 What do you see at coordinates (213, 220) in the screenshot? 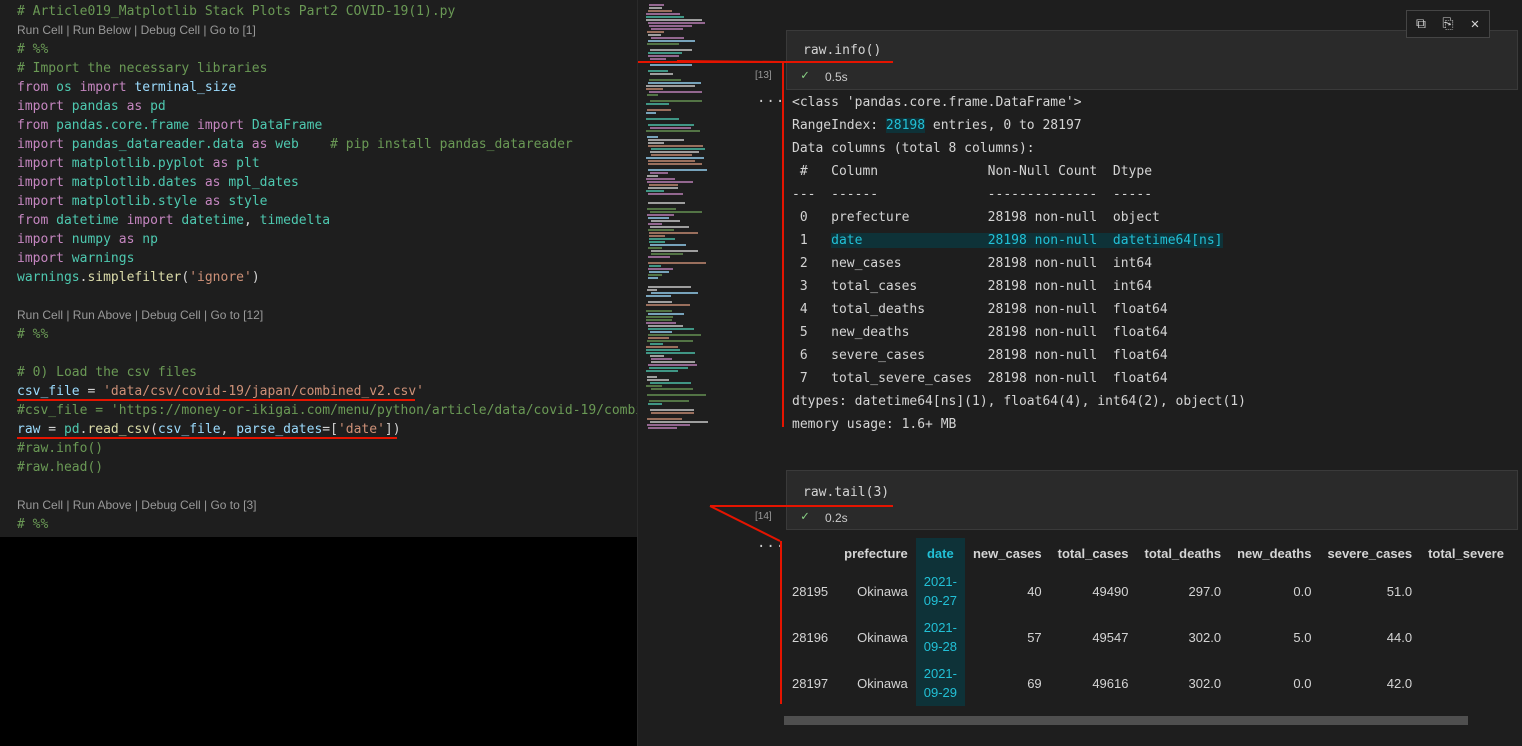
I see `code-token: datetime` at bounding box center [213, 220].